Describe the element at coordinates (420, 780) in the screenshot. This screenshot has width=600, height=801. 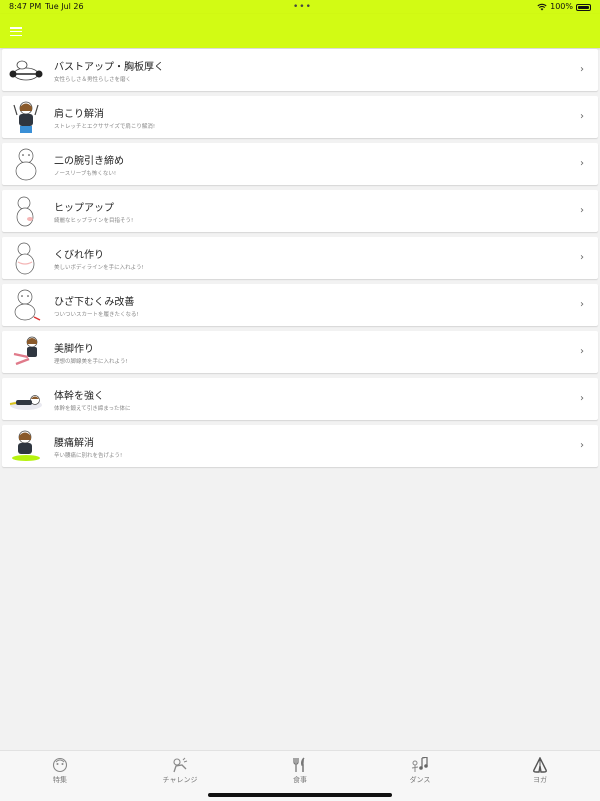
I see `tab-label: ダンス` at that location.